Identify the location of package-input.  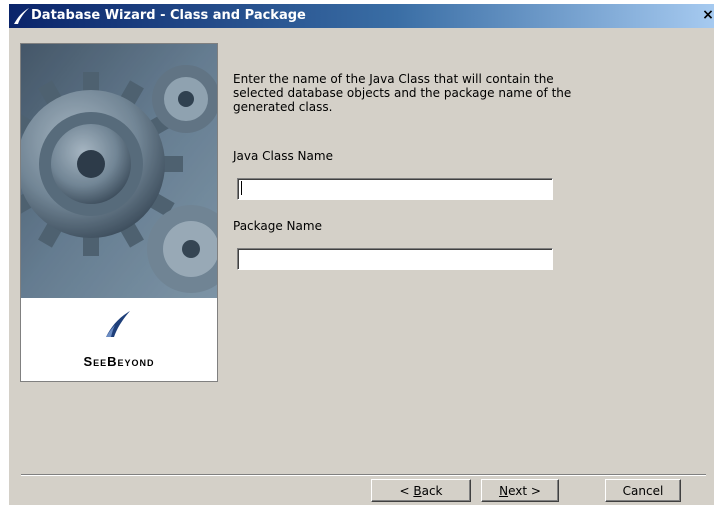
(395, 259).